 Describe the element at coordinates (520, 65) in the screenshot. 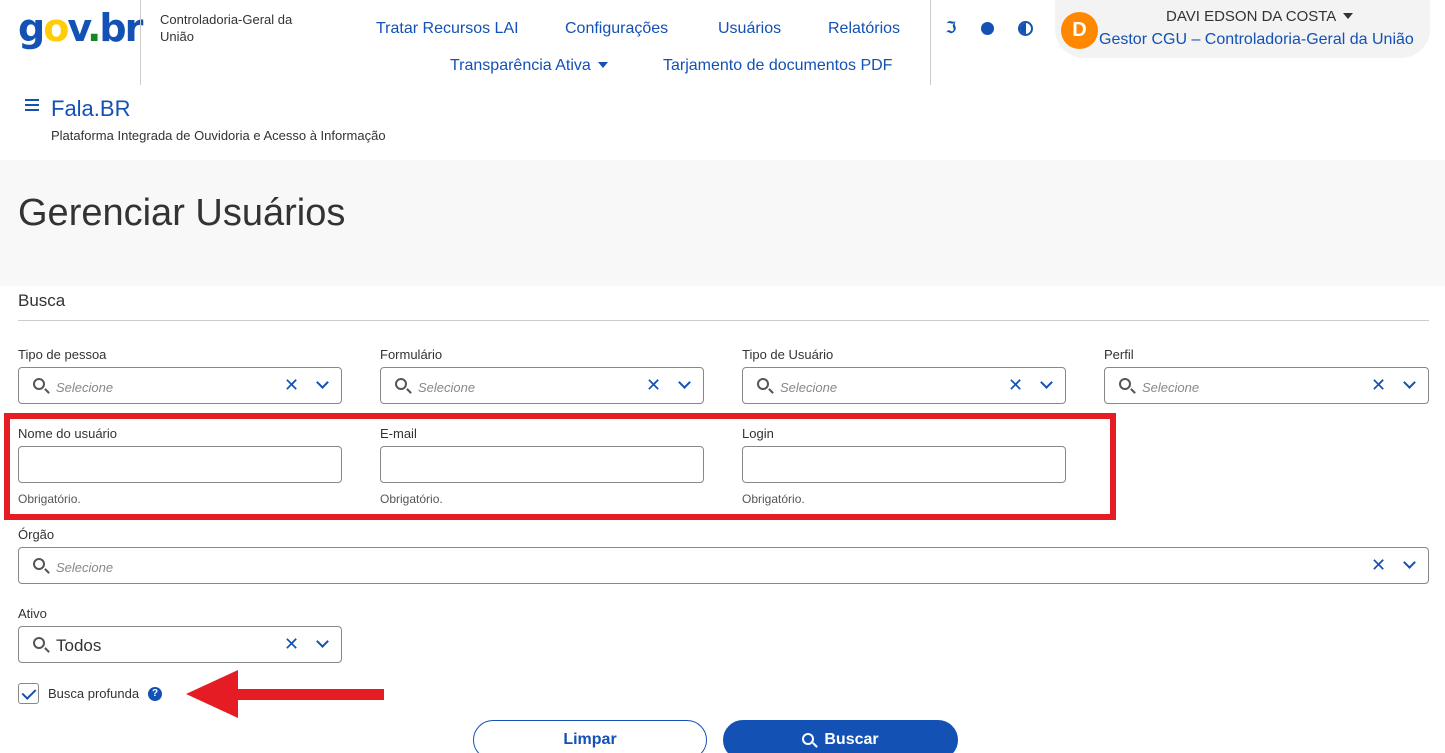

I see `nav-transparencia-label: Transparência Ativa` at that location.